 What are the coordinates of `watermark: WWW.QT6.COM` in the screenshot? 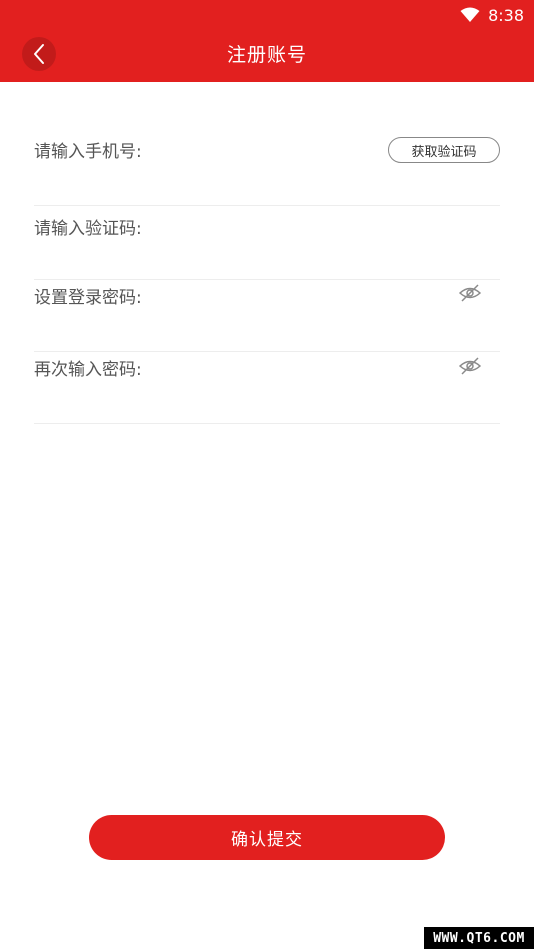 It's located at (479, 938).